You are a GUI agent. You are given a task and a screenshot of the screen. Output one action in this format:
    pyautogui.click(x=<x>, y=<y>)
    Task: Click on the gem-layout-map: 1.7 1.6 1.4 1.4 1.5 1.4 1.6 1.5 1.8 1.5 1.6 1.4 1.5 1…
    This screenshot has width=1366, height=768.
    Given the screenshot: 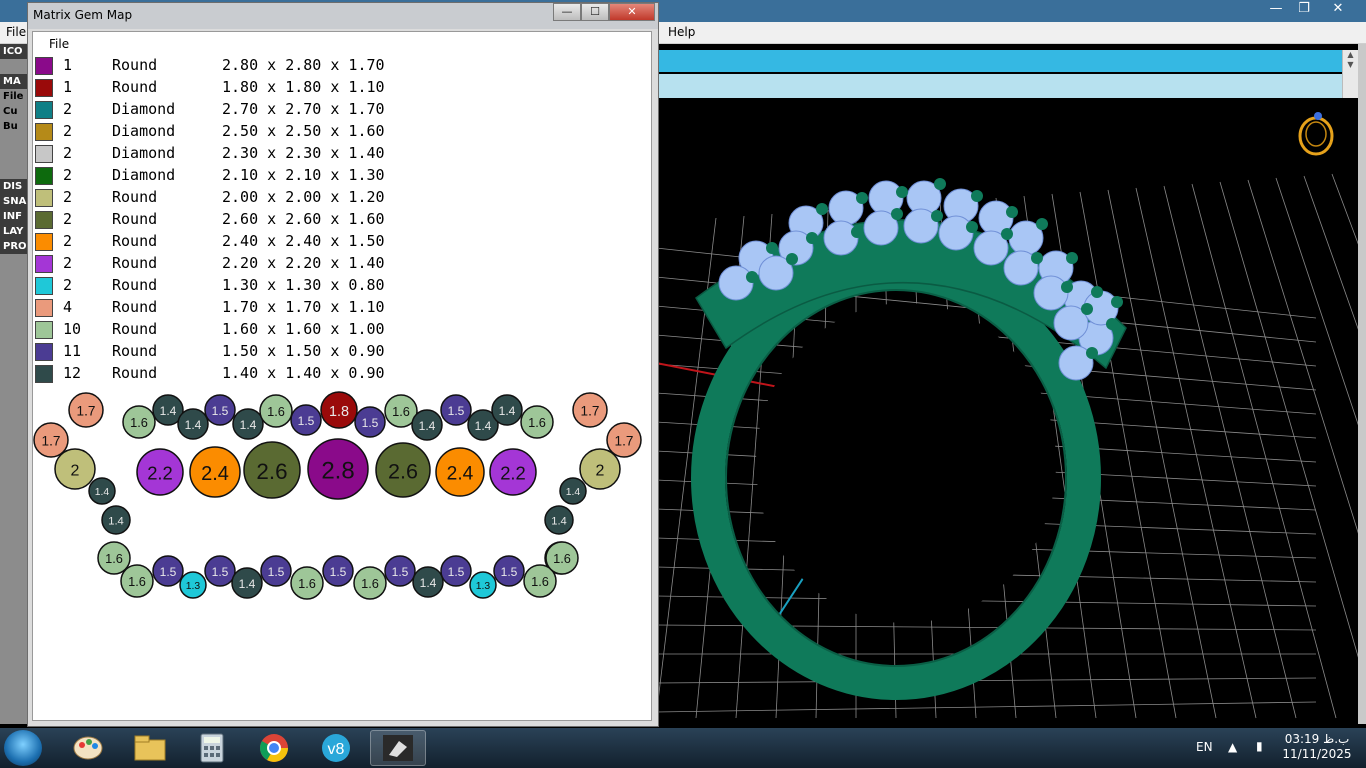 What is the action you would take?
    pyautogui.click(x=337, y=495)
    